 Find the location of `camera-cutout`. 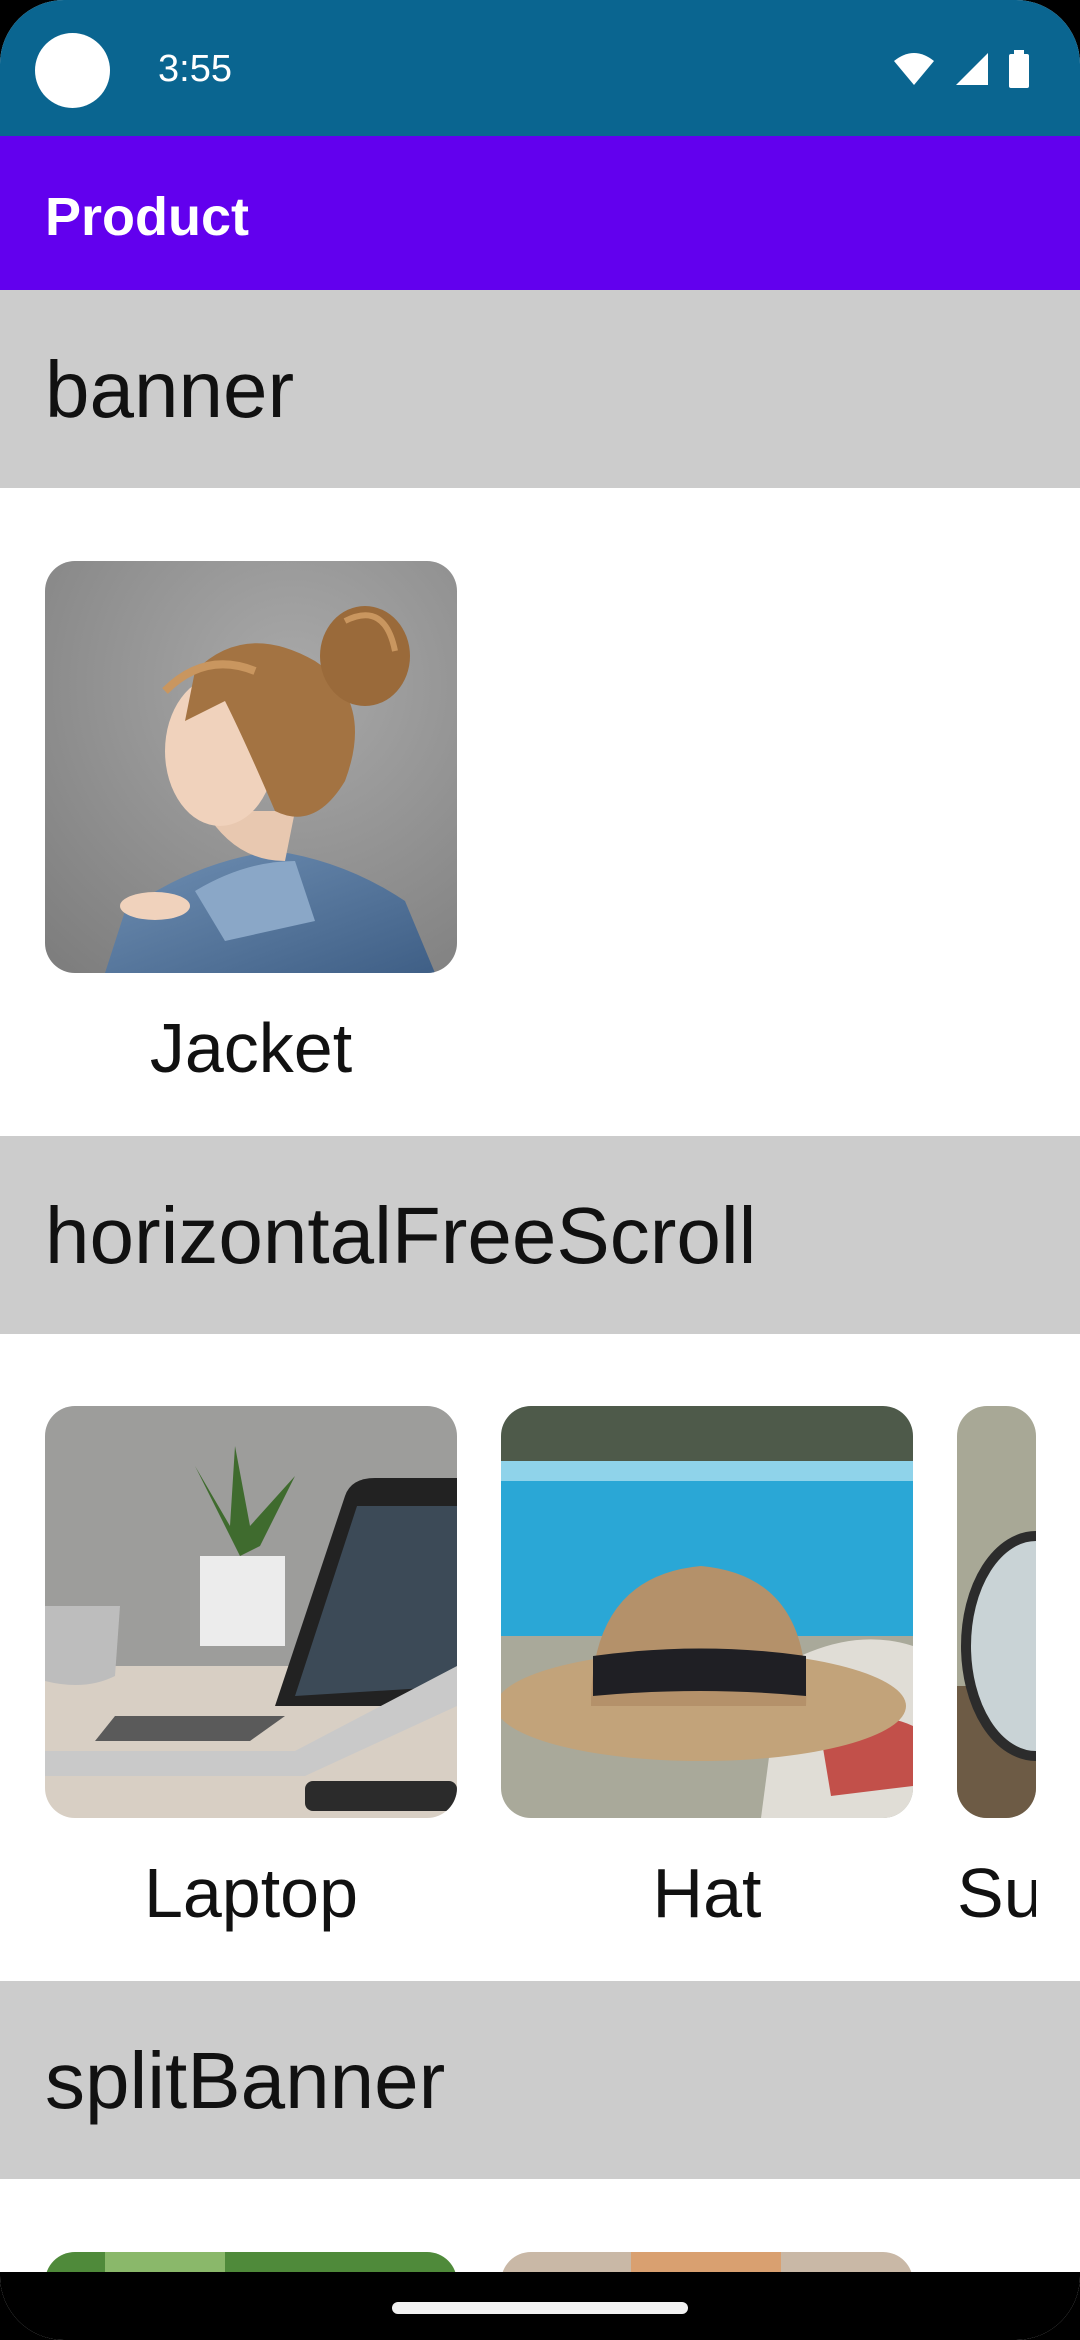

camera-cutout is located at coordinates (72, 70).